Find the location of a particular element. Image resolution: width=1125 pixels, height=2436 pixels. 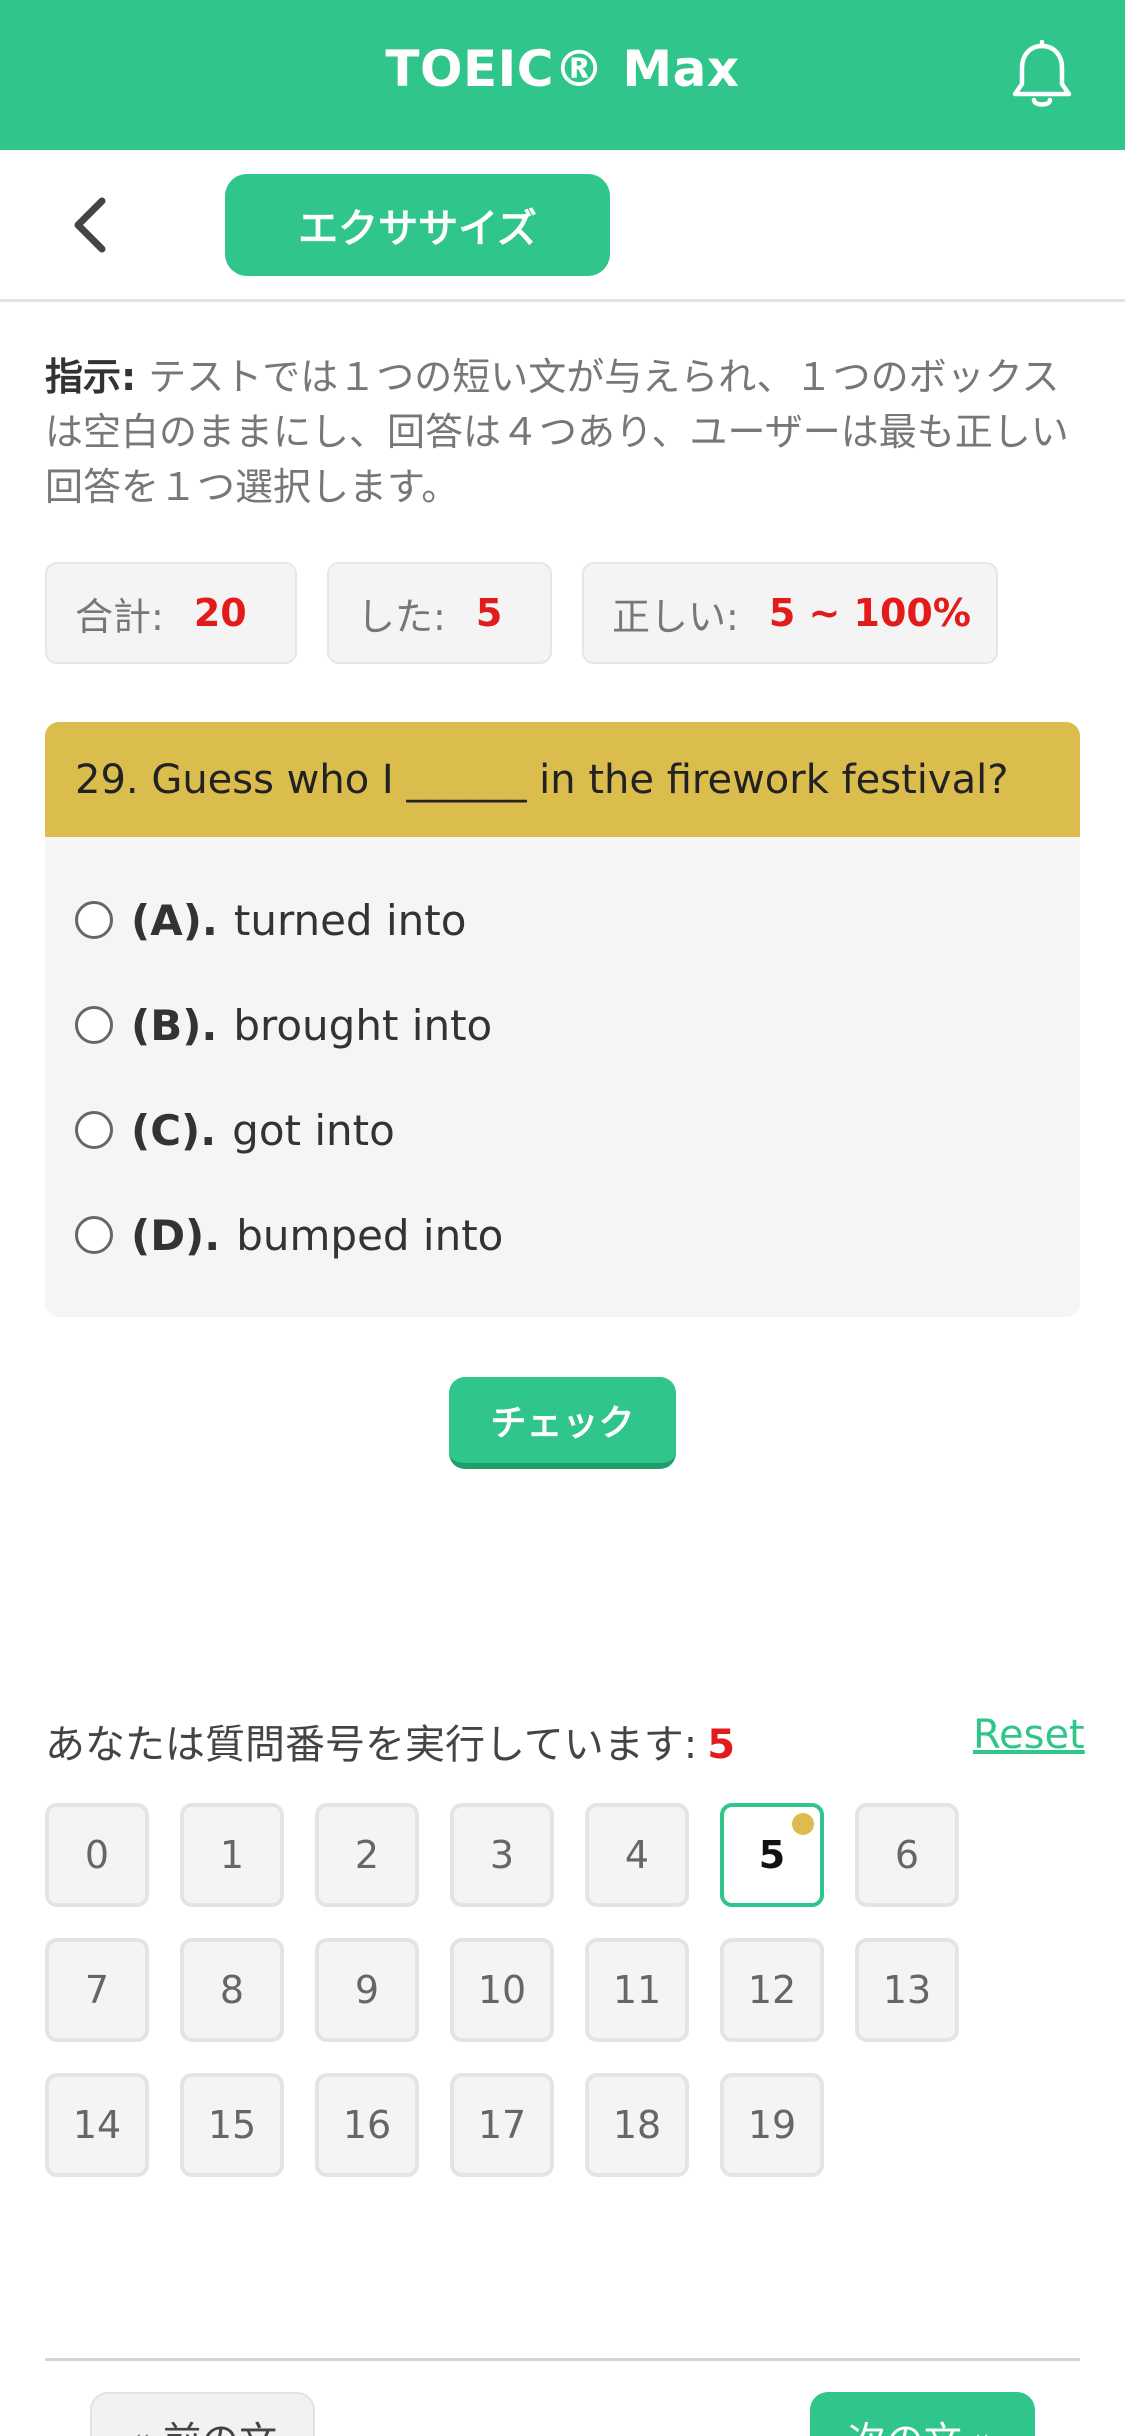

question-number-button: 18 is located at coordinates (637, 2125).